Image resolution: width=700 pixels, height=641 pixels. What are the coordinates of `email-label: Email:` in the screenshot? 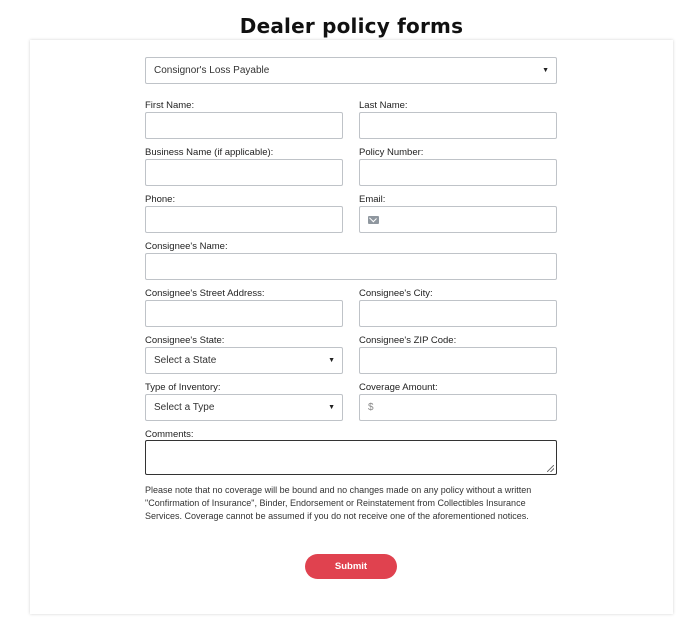 It's located at (372, 199).